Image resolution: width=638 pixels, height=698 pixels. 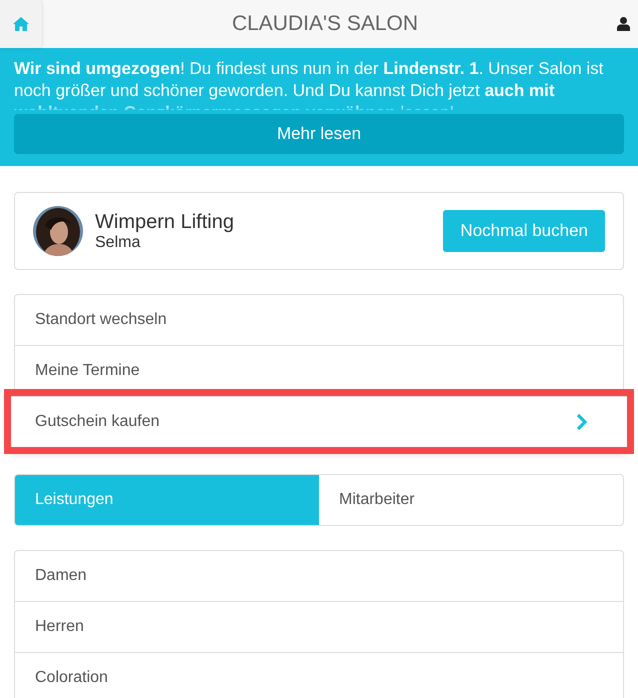 What do you see at coordinates (319, 675) in the screenshot?
I see `category-item: Coloration` at bounding box center [319, 675].